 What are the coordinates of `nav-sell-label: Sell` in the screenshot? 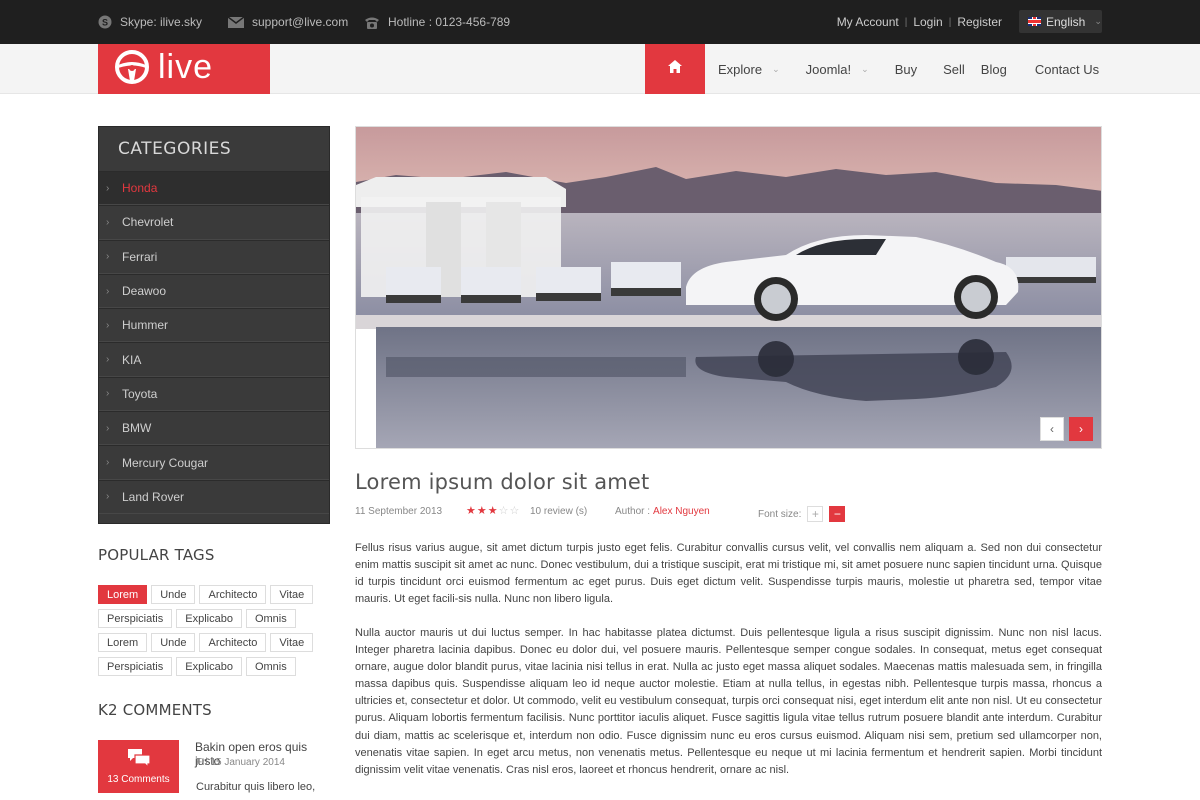 It's located at (954, 69).